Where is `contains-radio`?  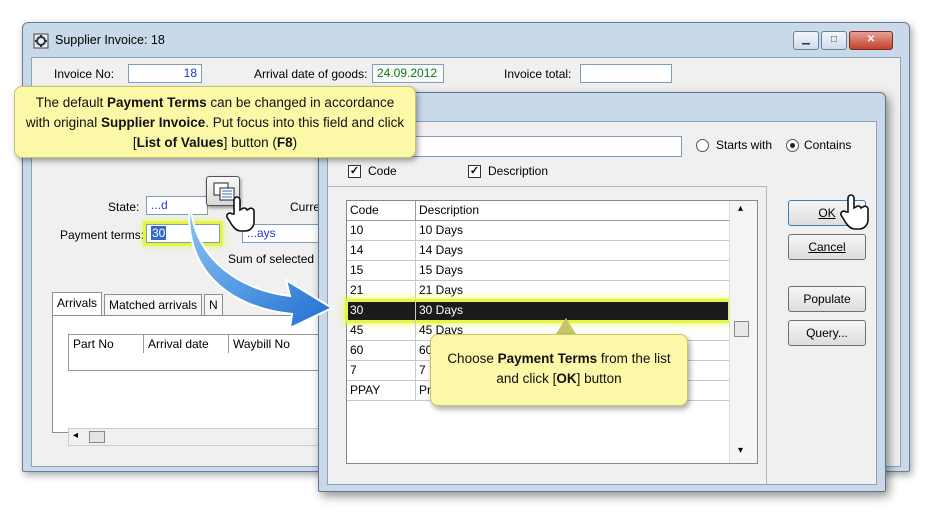
contains-radio is located at coordinates (792, 145).